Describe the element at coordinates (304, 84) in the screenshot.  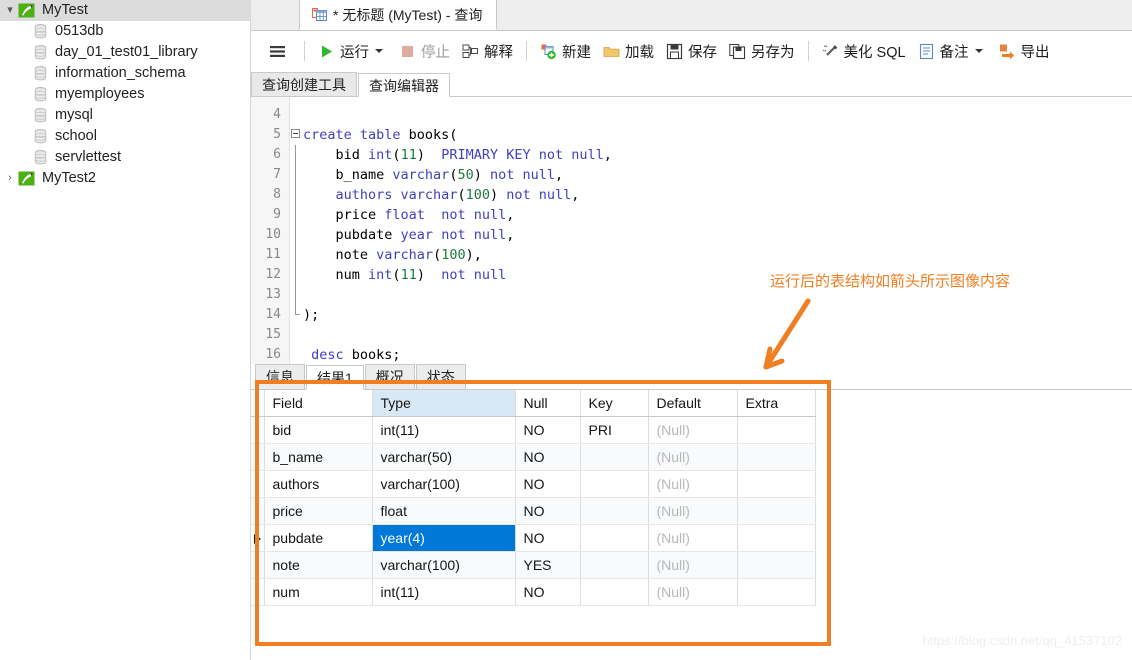
I see `editor-tab-0: 查询创建工具` at that location.